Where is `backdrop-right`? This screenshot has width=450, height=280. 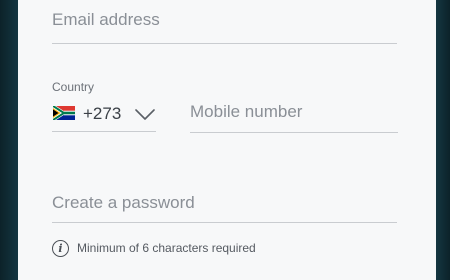
backdrop-right is located at coordinates (443, 140).